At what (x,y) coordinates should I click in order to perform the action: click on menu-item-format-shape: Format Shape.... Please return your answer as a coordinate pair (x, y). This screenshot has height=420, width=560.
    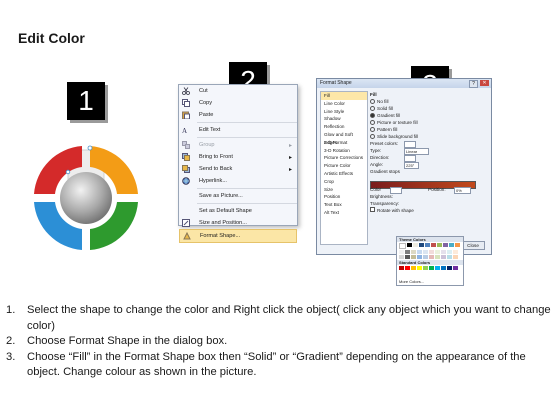
    Looking at the image, I should click on (238, 236).